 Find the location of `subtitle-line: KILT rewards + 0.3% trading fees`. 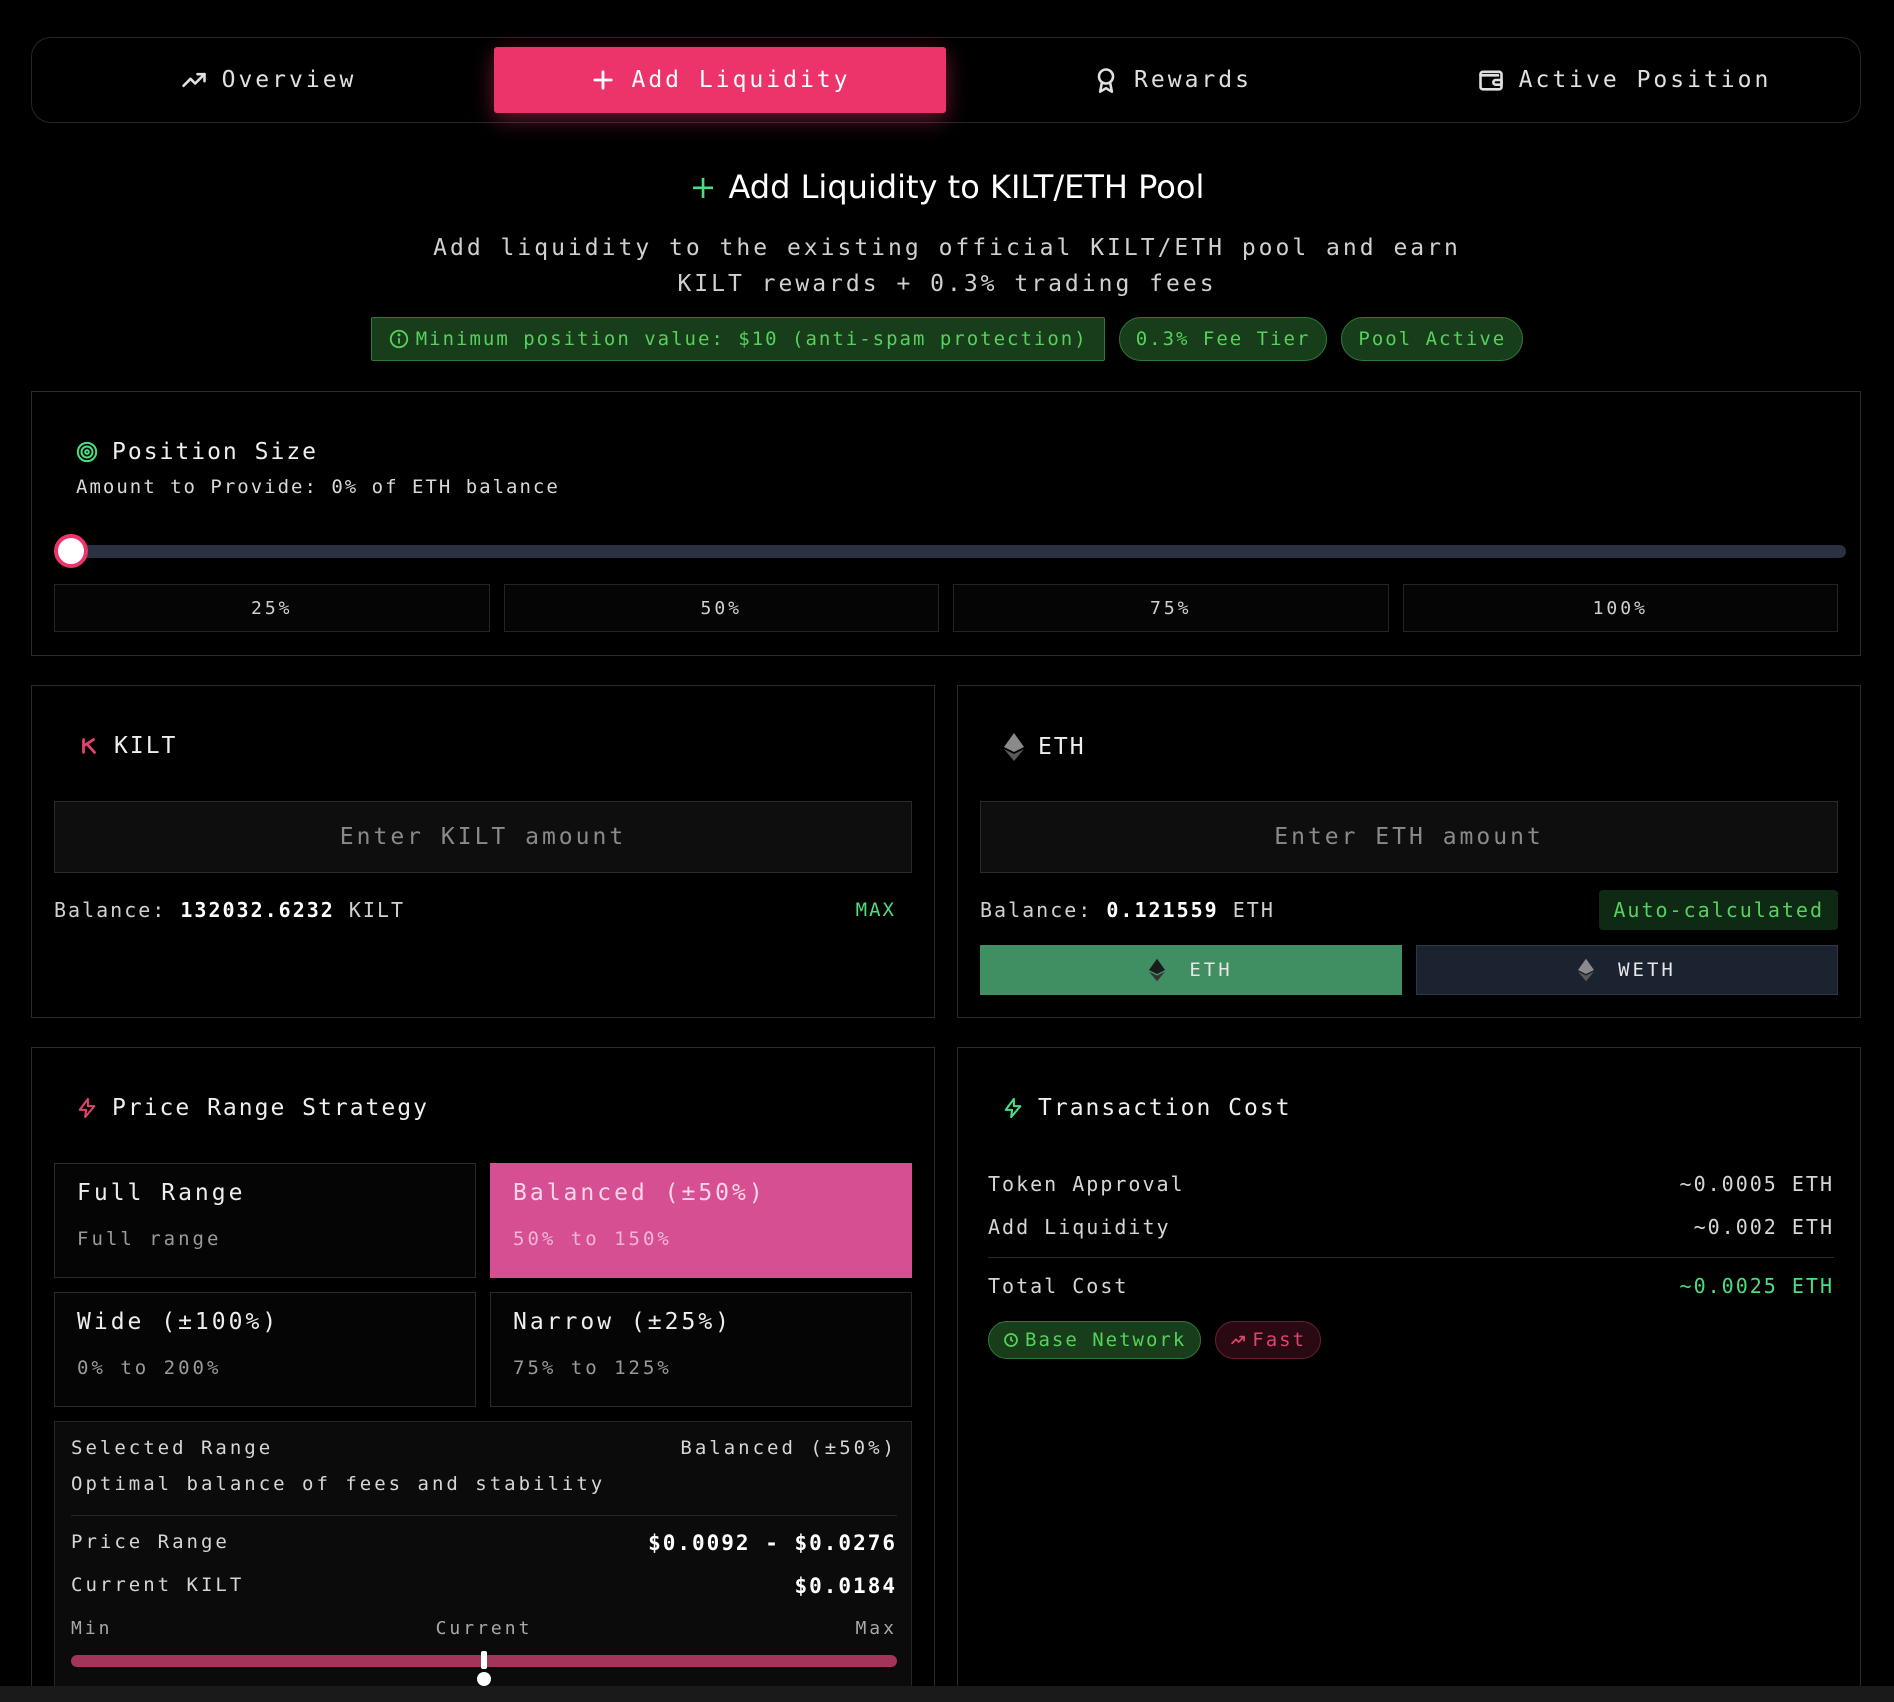

subtitle-line: KILT rewards + 0.3% trading fees is located at coordinates (947, 284).